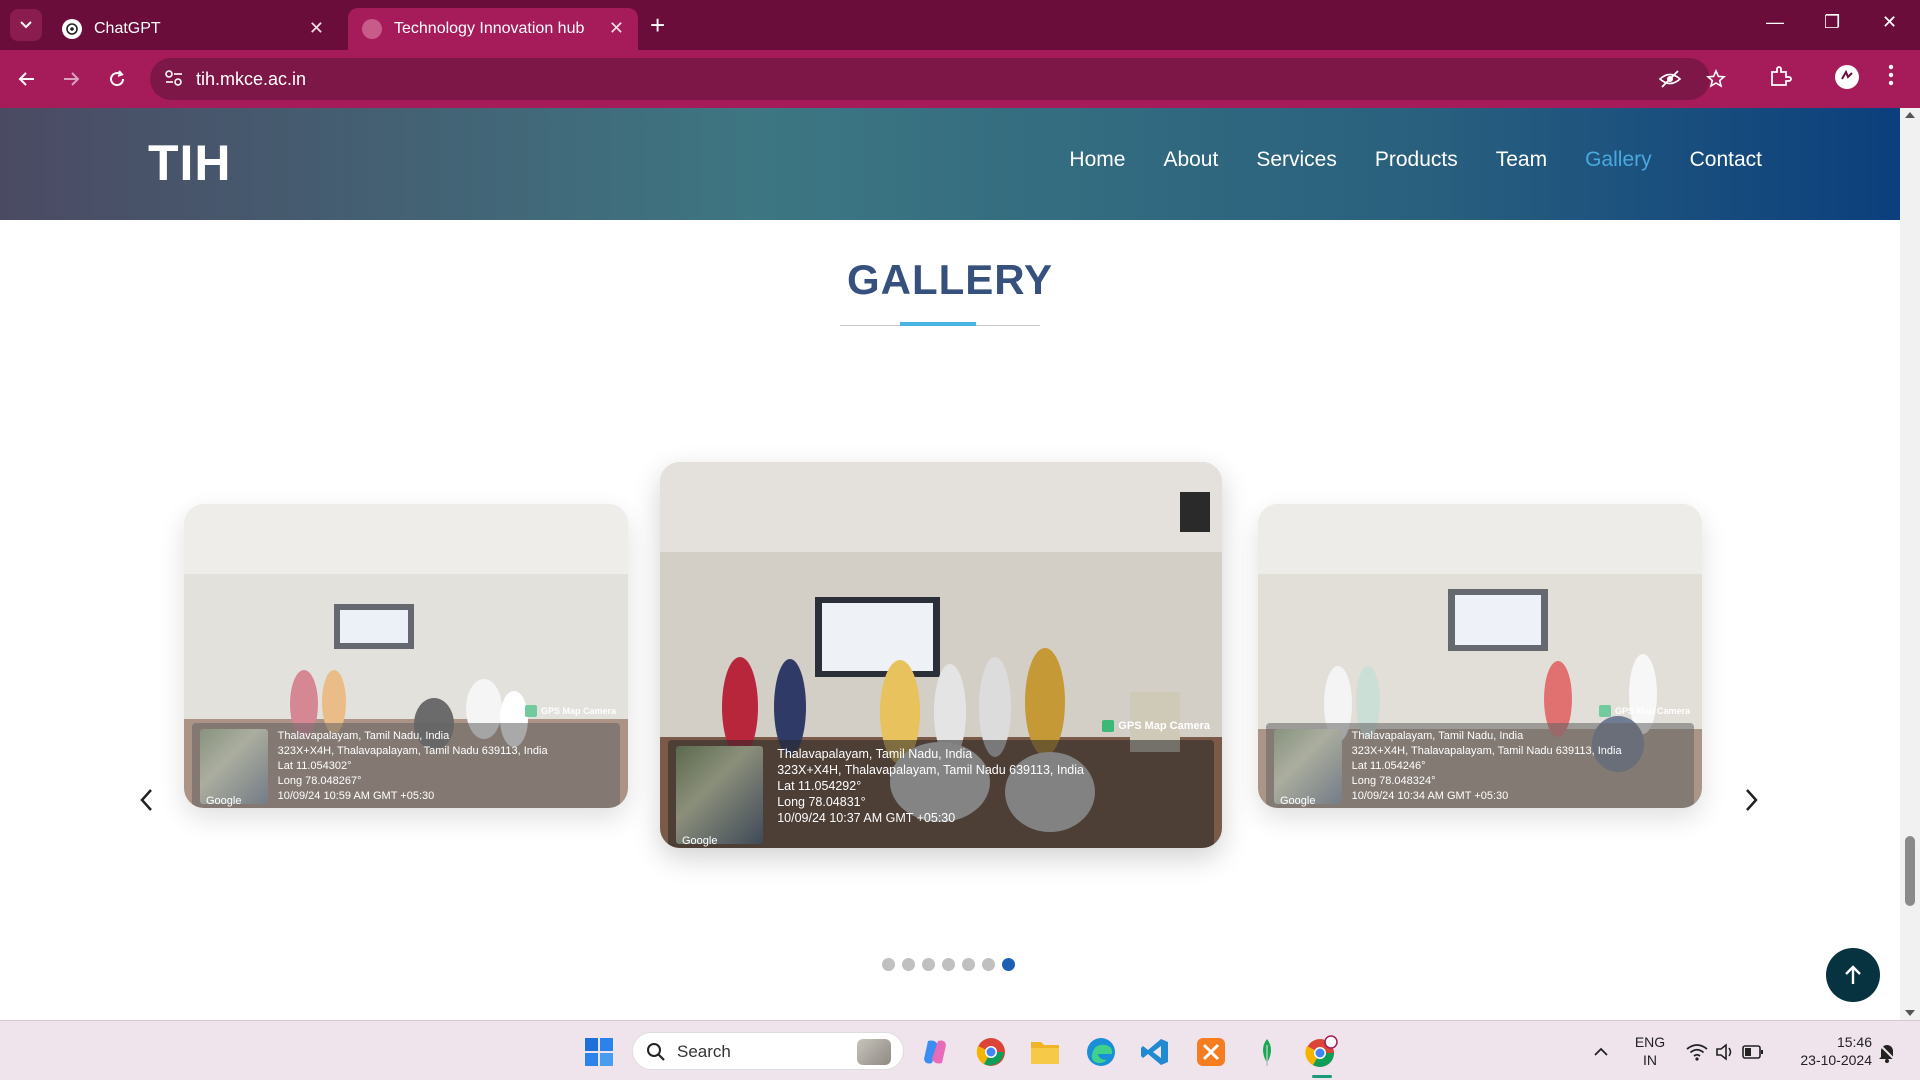 Image resolution: width=1920 pixels, height=1080 pixels. What do you see at coordinates (190, 163) in the screenshot?
I see `site-logo: TIH` at bounding box center [190, 163].